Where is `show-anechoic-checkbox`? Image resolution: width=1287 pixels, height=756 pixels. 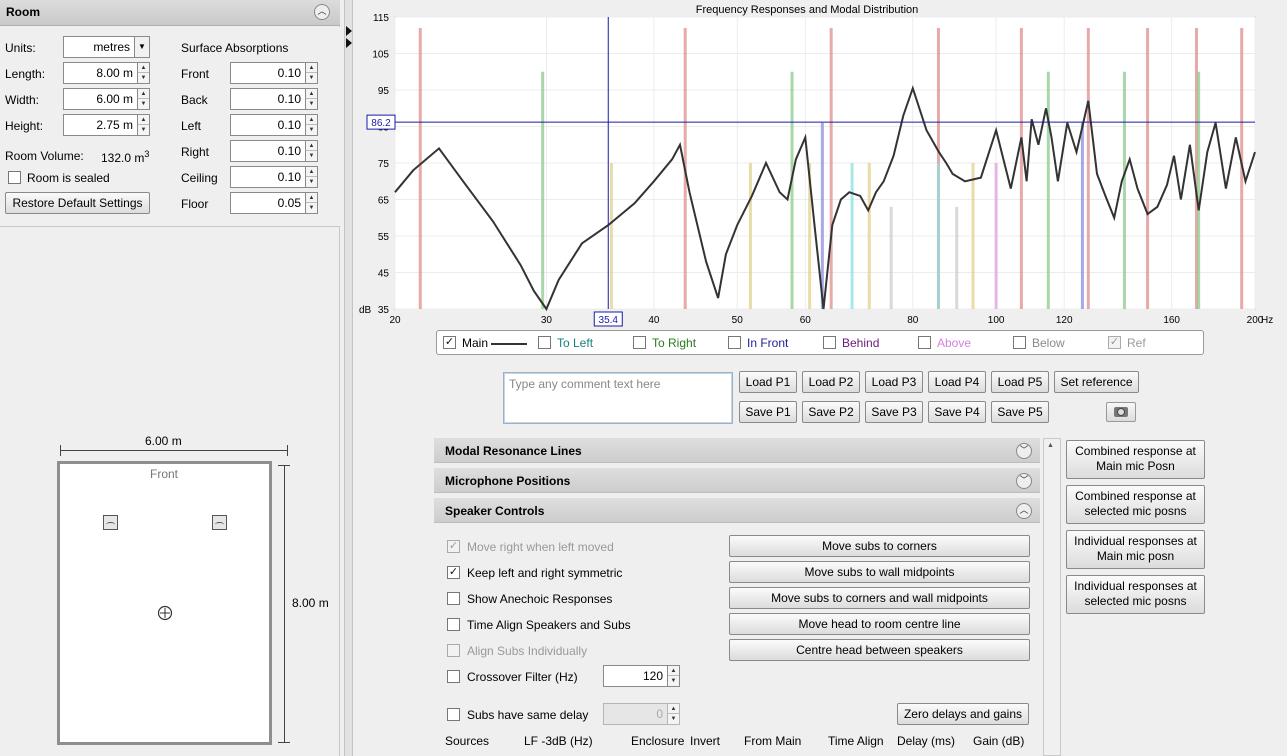
show-anechoic-checkbox is located at coordinates (453, 598).